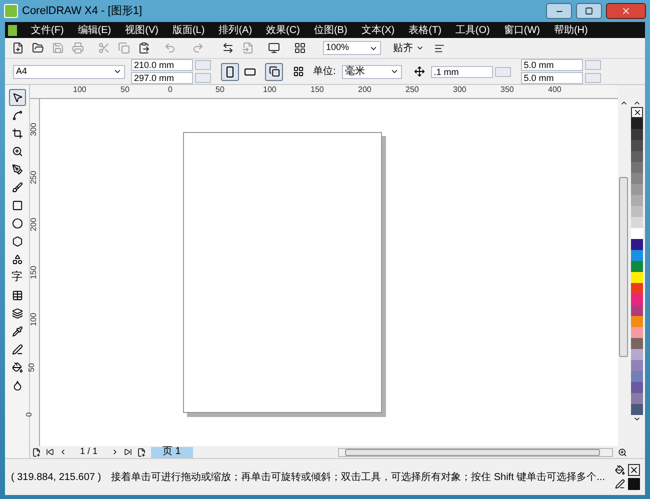 This screenshot has width=650, height=499. What do you see at coordinates (17, 277) in the screenshot?
I see `text-tool: 字` at bounding box center [17, 277].